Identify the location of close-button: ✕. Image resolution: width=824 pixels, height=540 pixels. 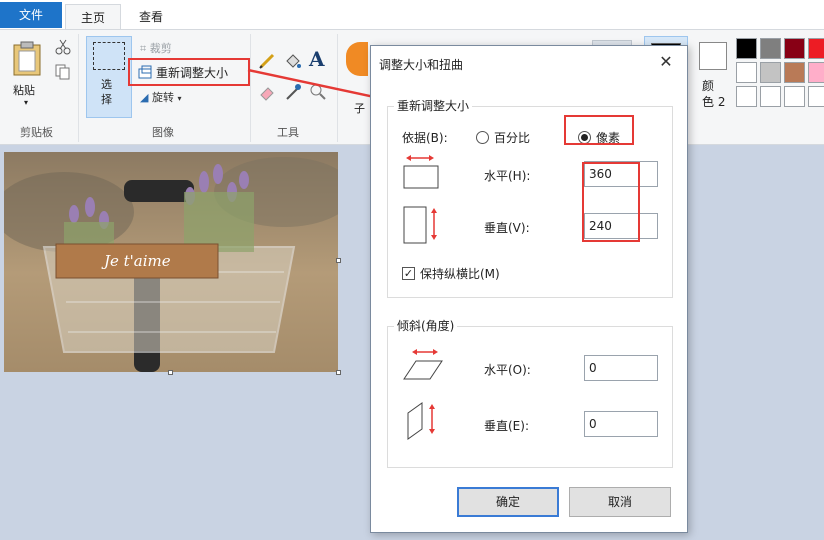
(666, 63).